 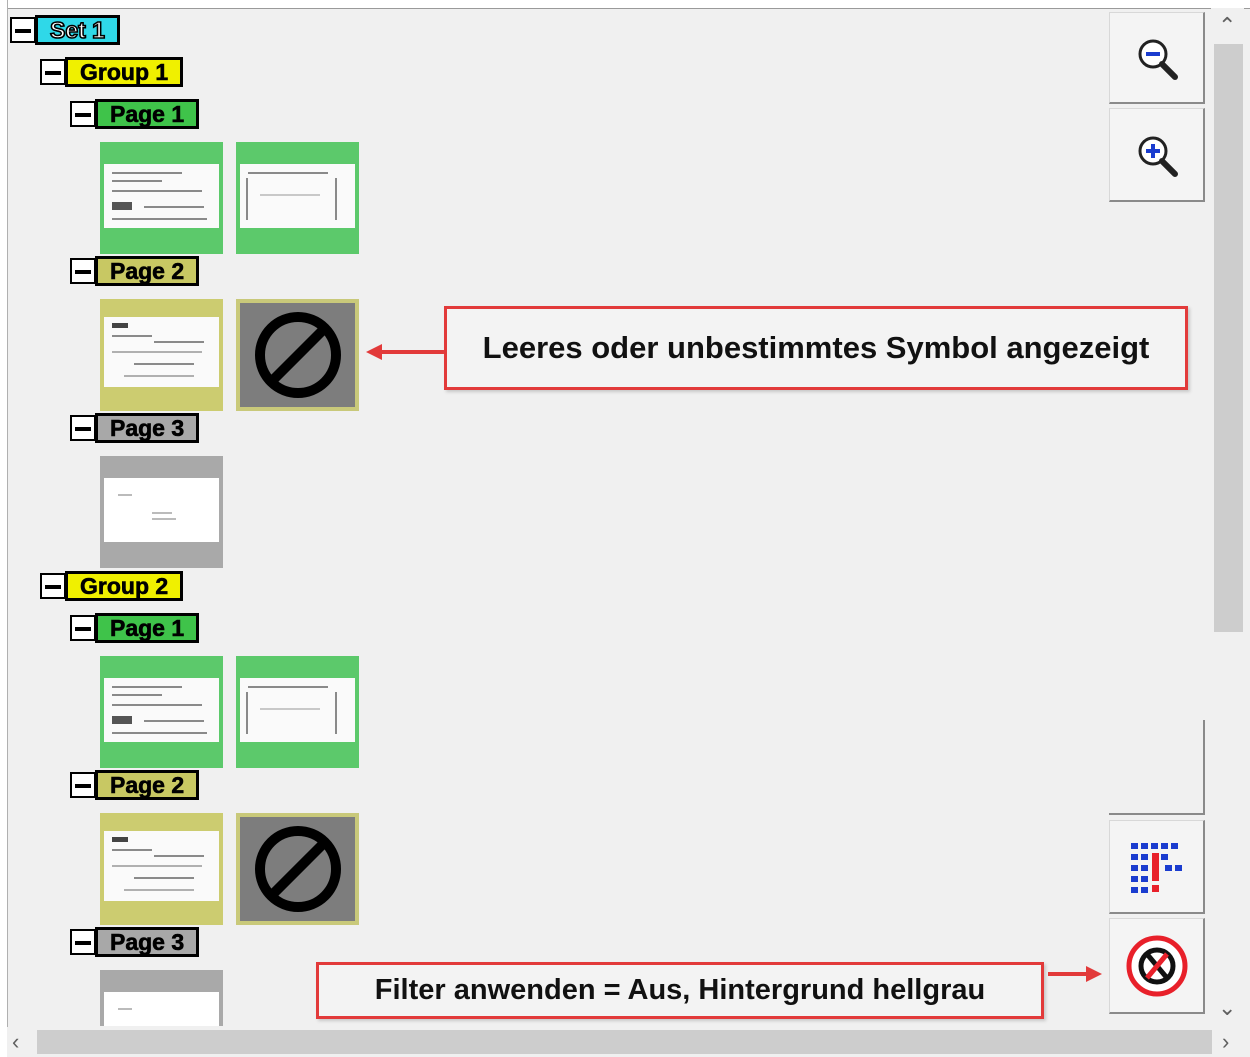 I want to click on group-label: Group 1, so click(x=124, y=72).